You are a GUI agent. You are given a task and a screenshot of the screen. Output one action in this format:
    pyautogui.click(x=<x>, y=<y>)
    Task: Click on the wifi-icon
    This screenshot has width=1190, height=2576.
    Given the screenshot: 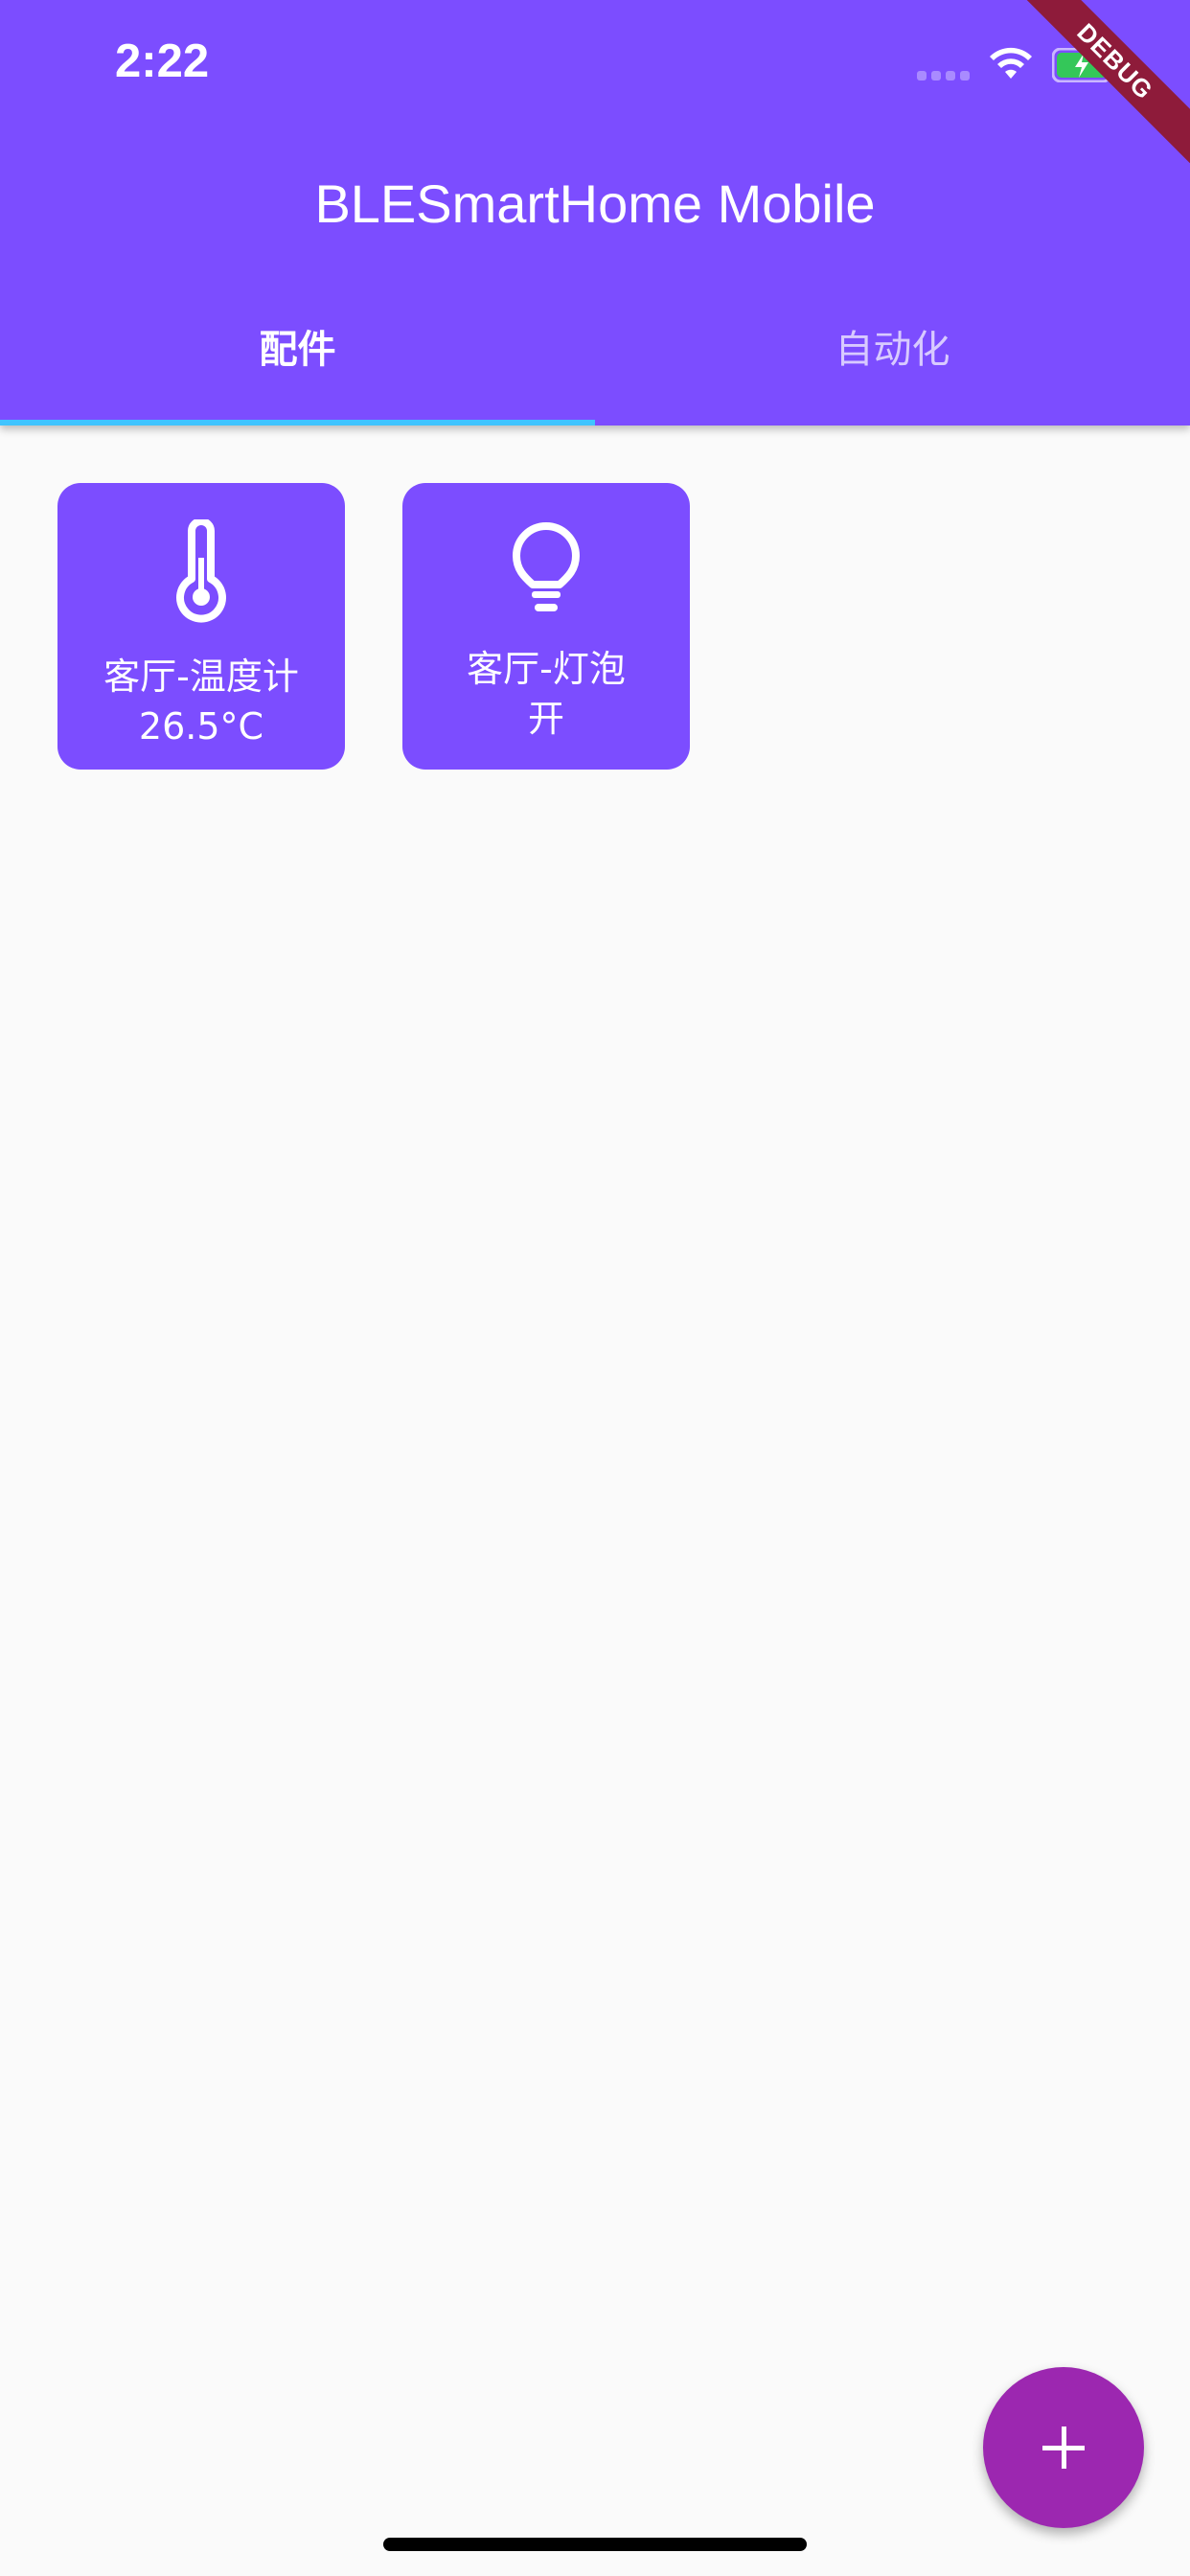 What is the action you would take?
    pyautogui.click(x=1011, y=63)
    